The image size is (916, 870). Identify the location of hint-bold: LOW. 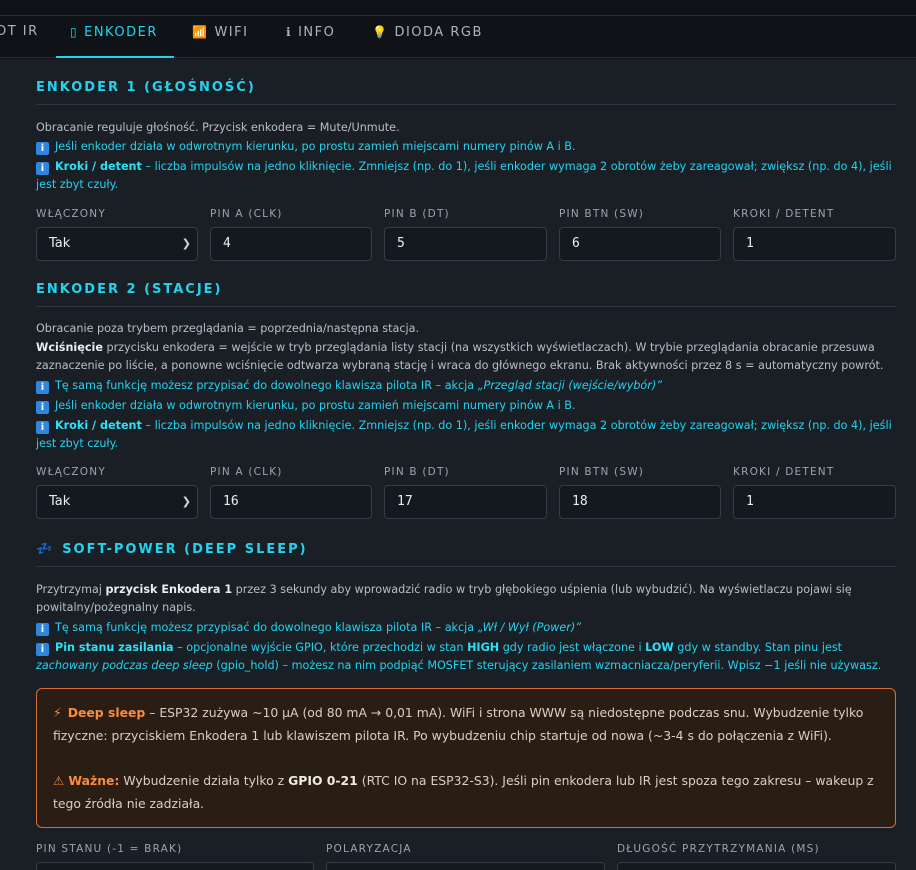
(659, 647).